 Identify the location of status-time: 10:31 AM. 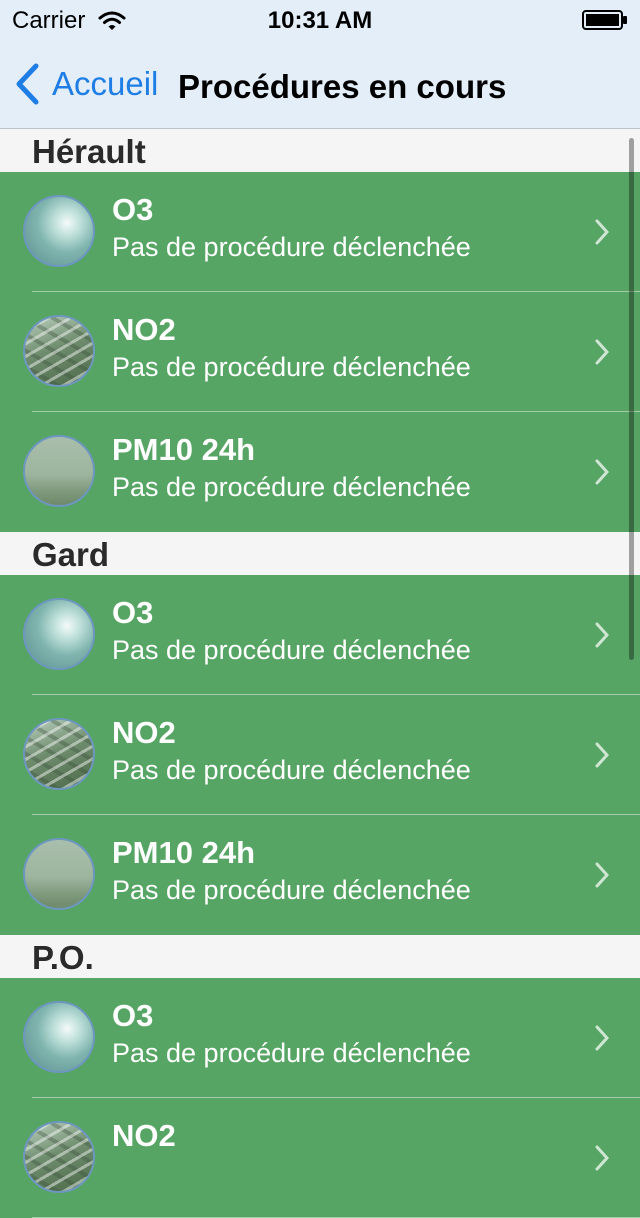
(320, 20).